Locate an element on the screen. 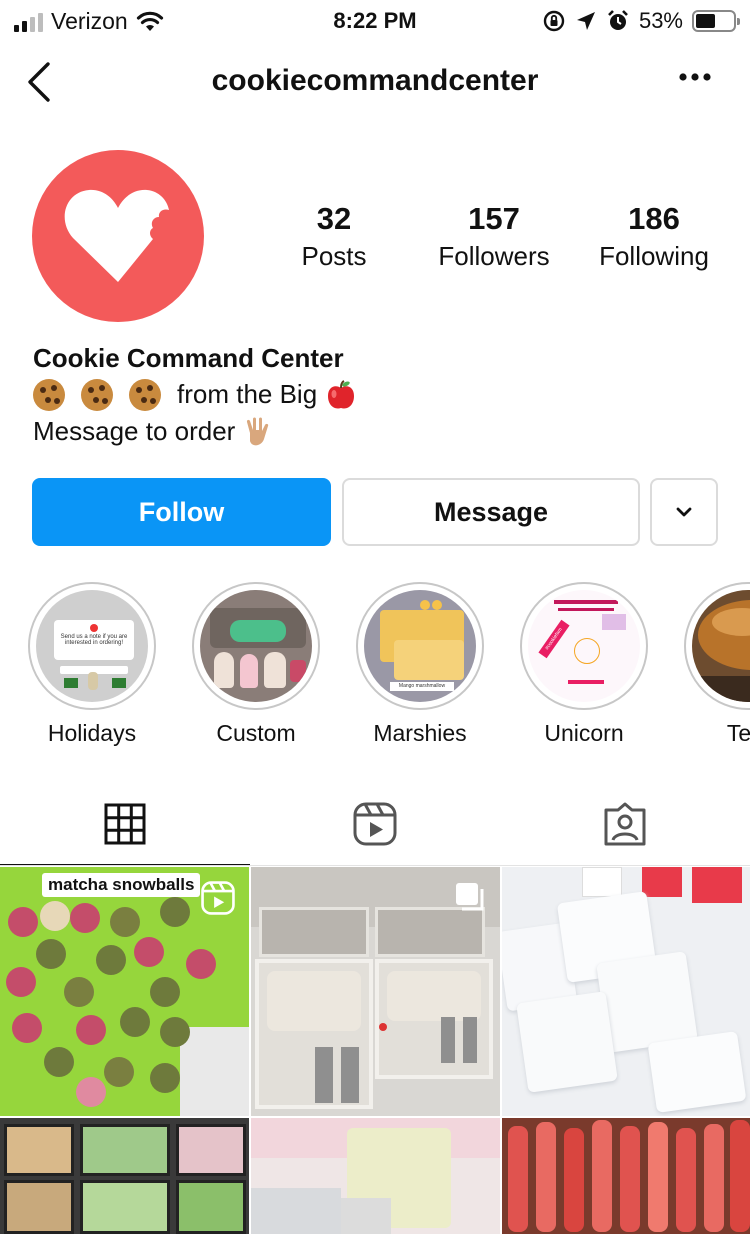 The height and width of the screenshot is (1234, 750). highlight-ring: #cookiefam is located at coordinates (584, 646).